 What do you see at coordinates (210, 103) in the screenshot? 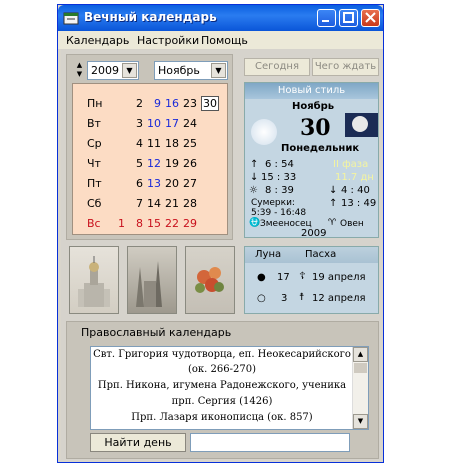
I see `day-cell-today: 30` at bounding box center [210, 103].